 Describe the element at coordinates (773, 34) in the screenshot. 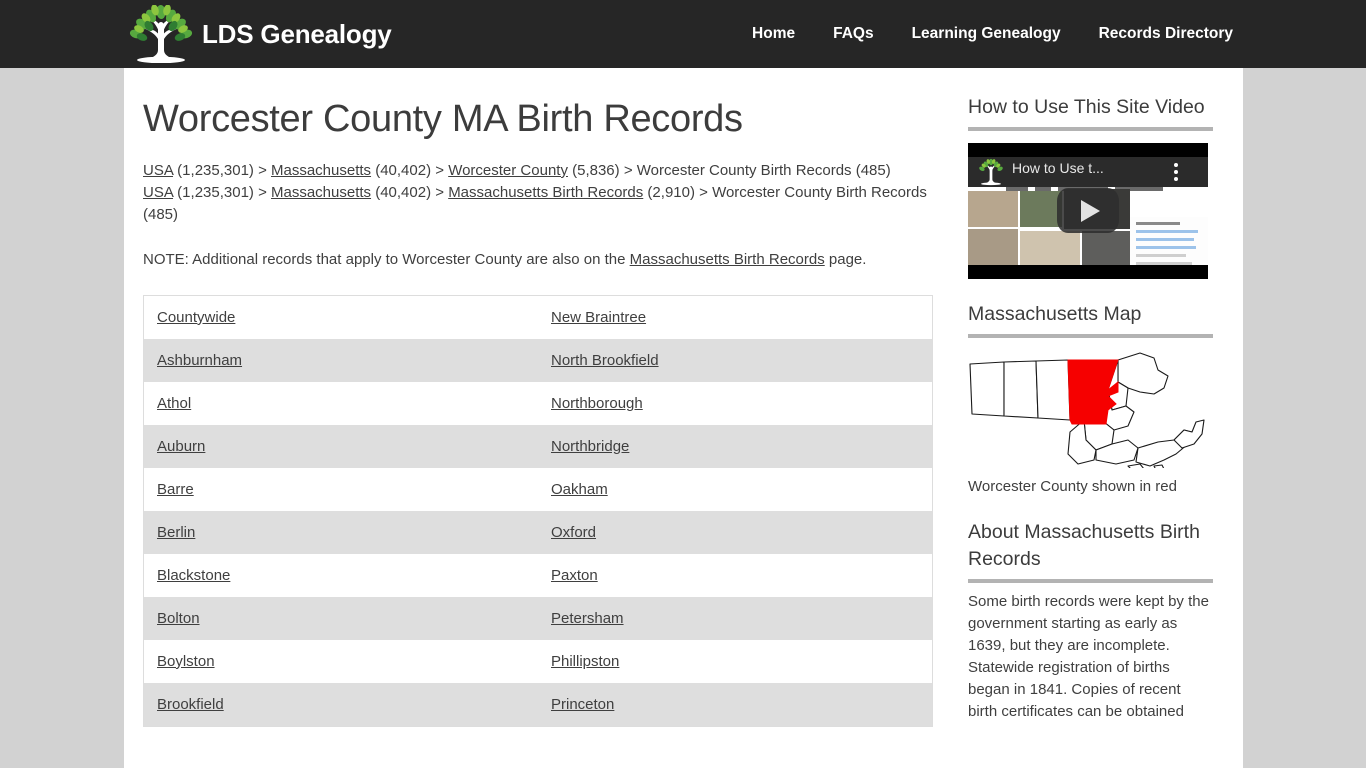

I see `nav-item-home: Home` at that location.